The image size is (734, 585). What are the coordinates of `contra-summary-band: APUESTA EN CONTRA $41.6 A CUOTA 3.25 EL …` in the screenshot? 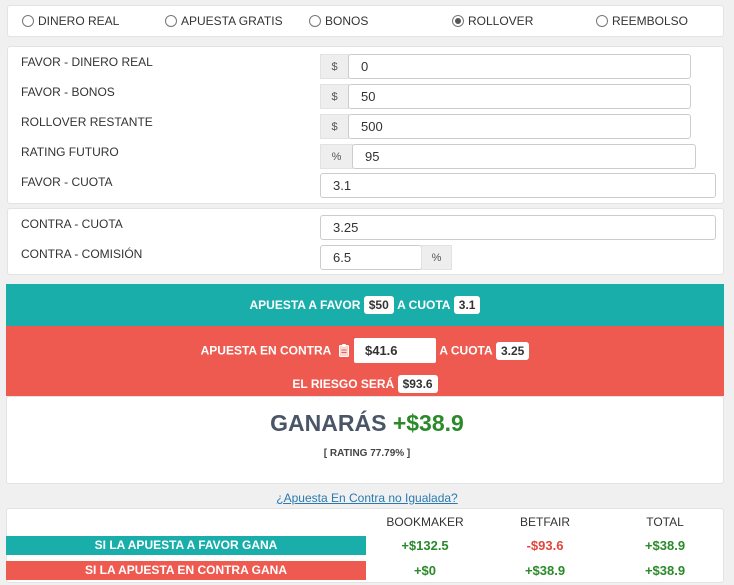 It's located at (365, 361).